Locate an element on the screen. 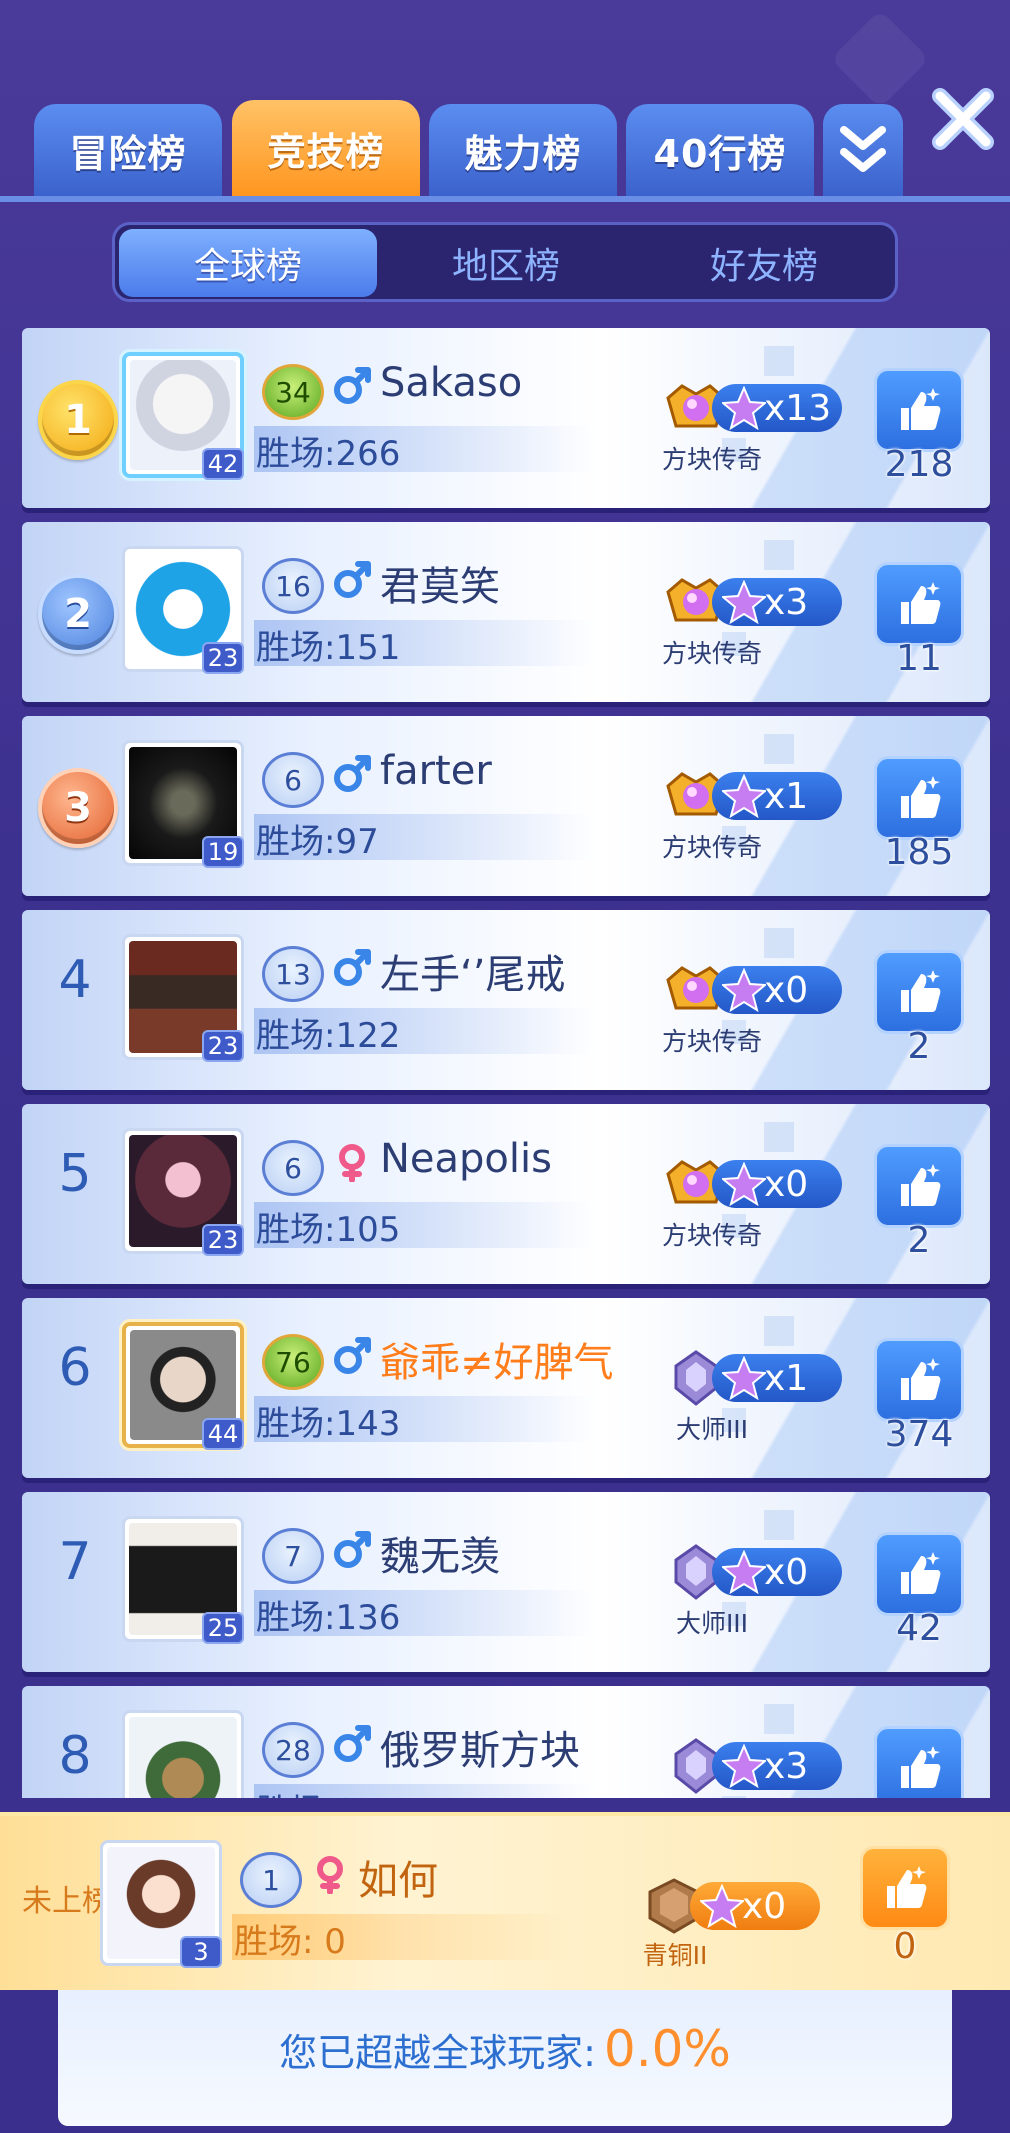 The image size is (1010, 2133). player-name: Neapolis is located at coordinates (466, 1159).